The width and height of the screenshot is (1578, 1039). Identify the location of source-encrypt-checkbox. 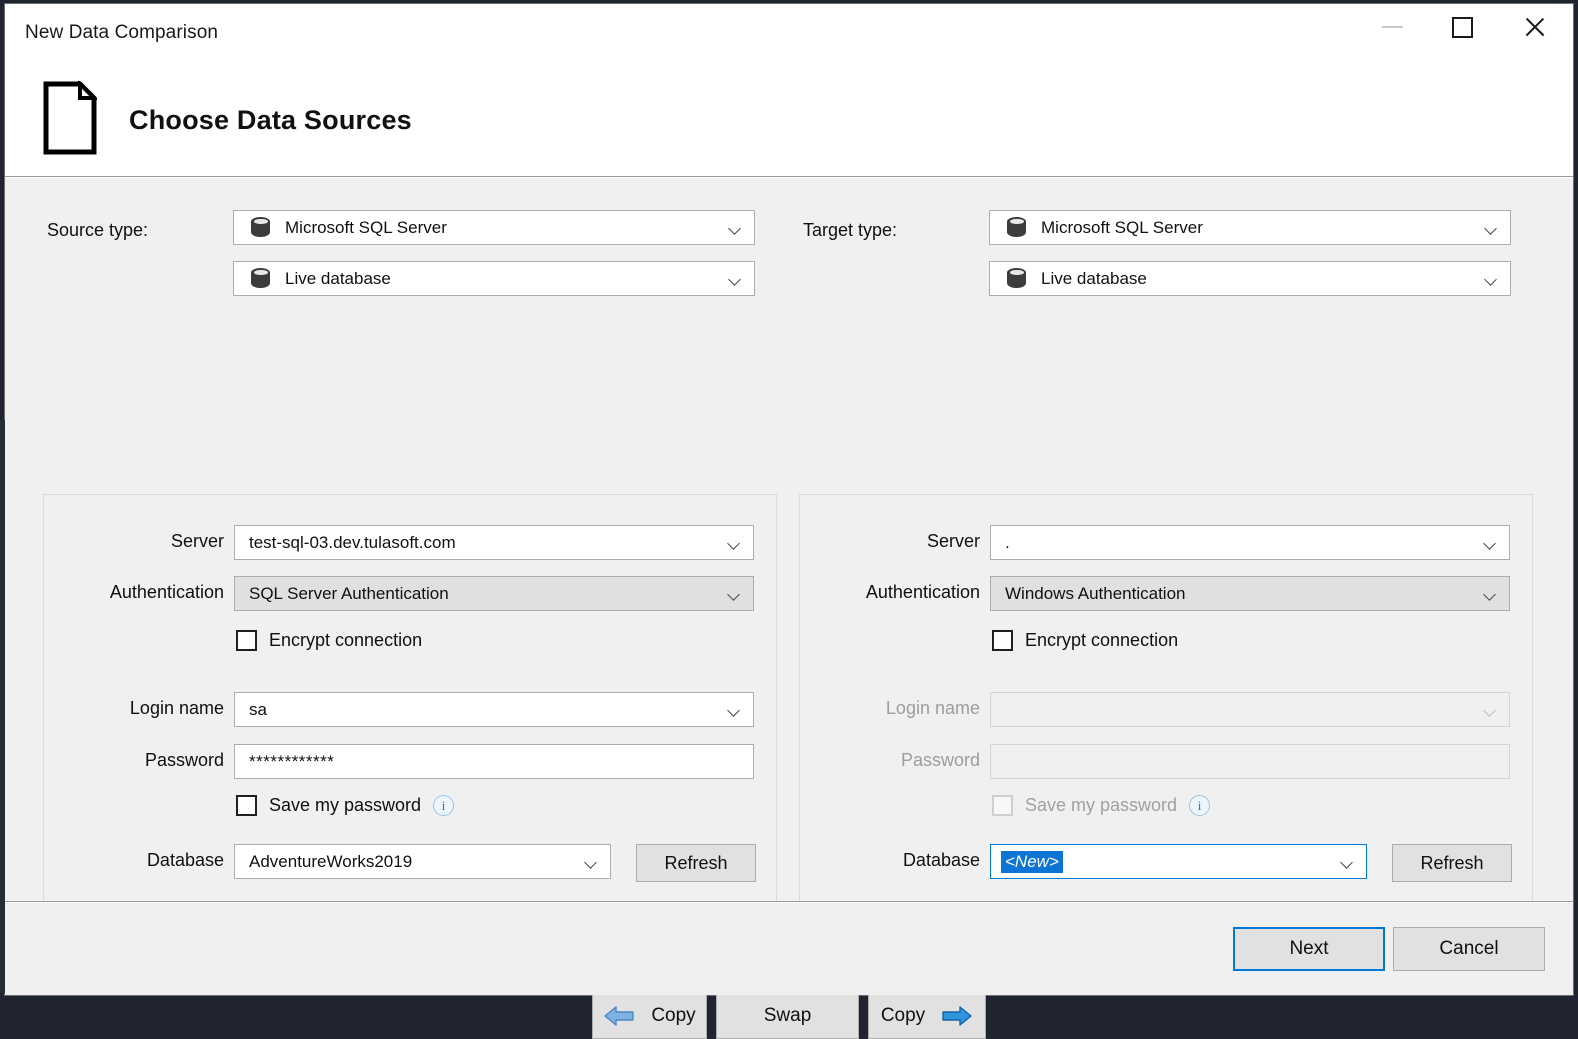
(246, 640).